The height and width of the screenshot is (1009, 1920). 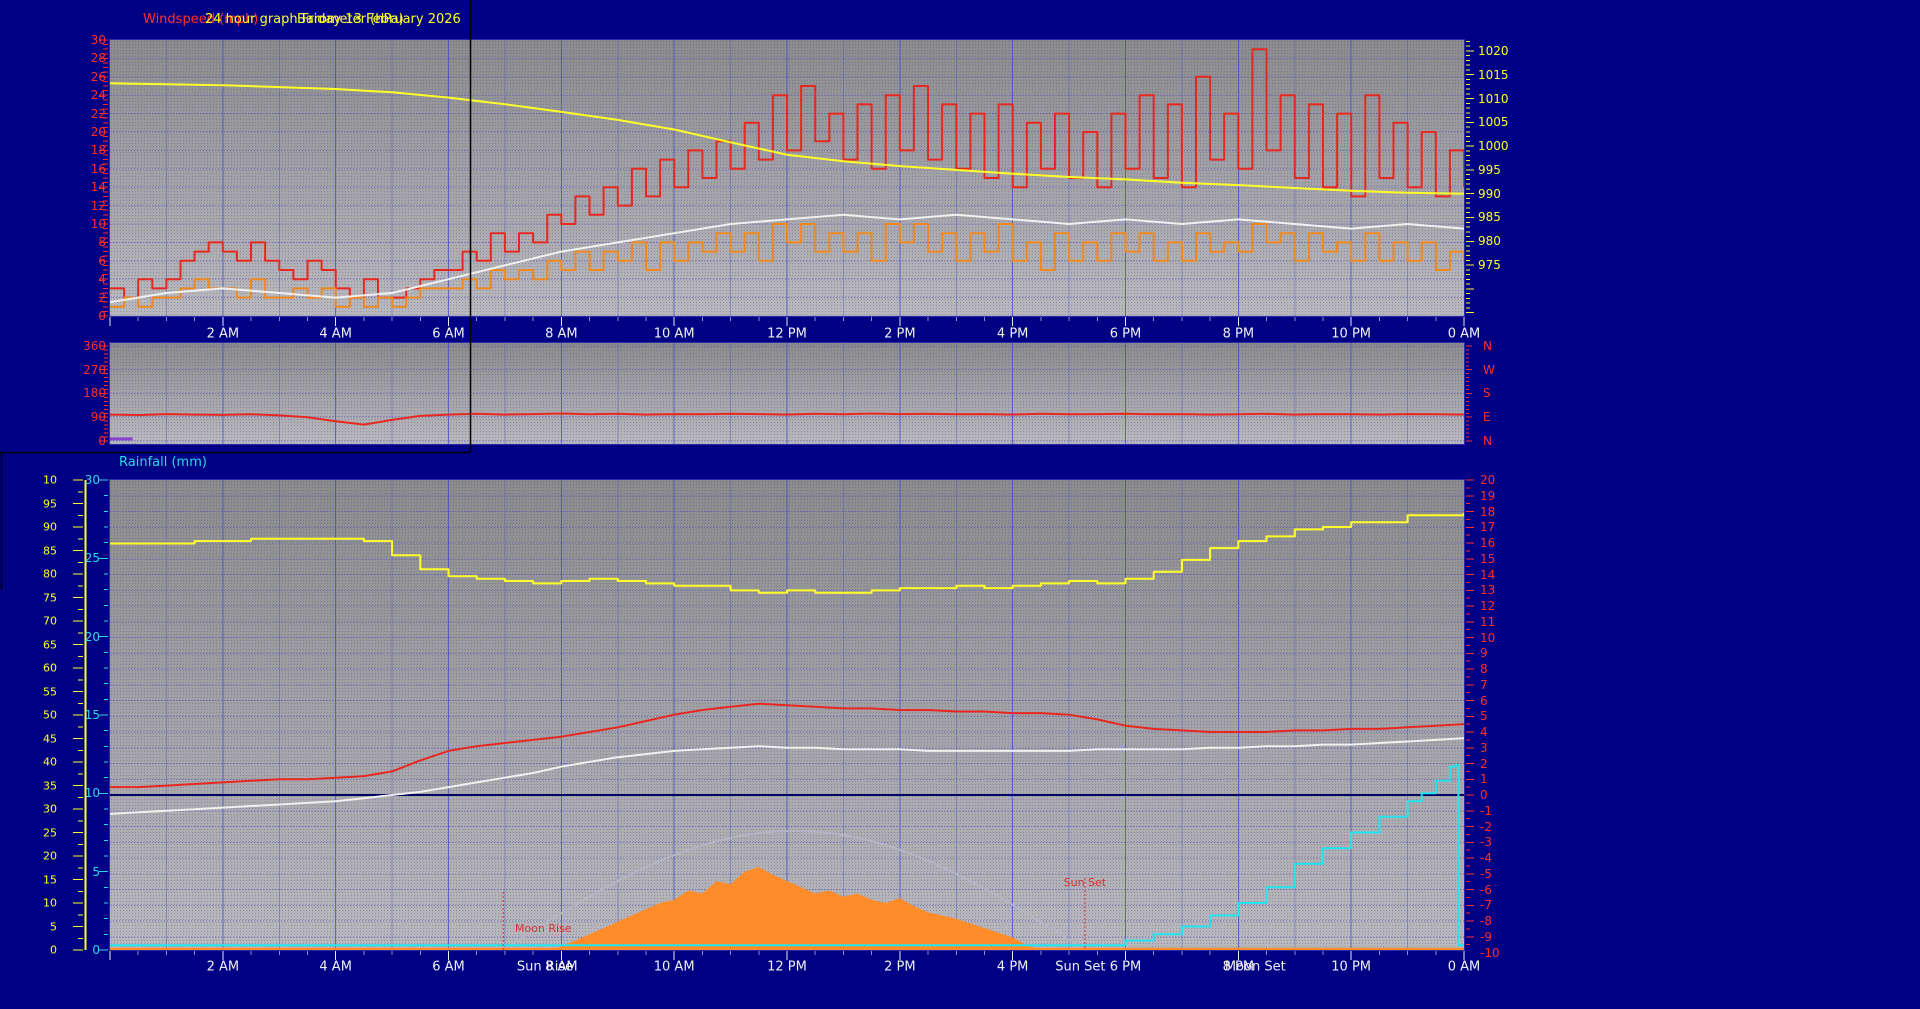 What do you see at coordinates (1080, 967) in the screenshot?
I see `sun-moon-axis-label: Sun Set` at bounding box center [1080, 967].